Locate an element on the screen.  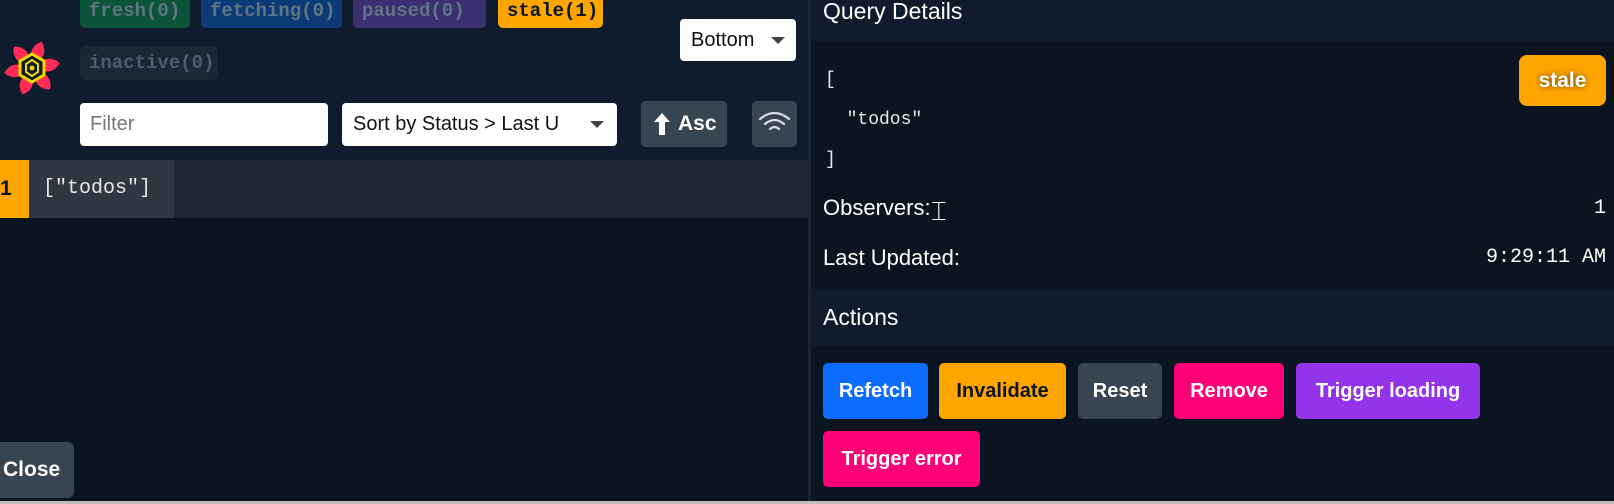
query-row: 1 ["todos"] is located at coordinates (404, 189).